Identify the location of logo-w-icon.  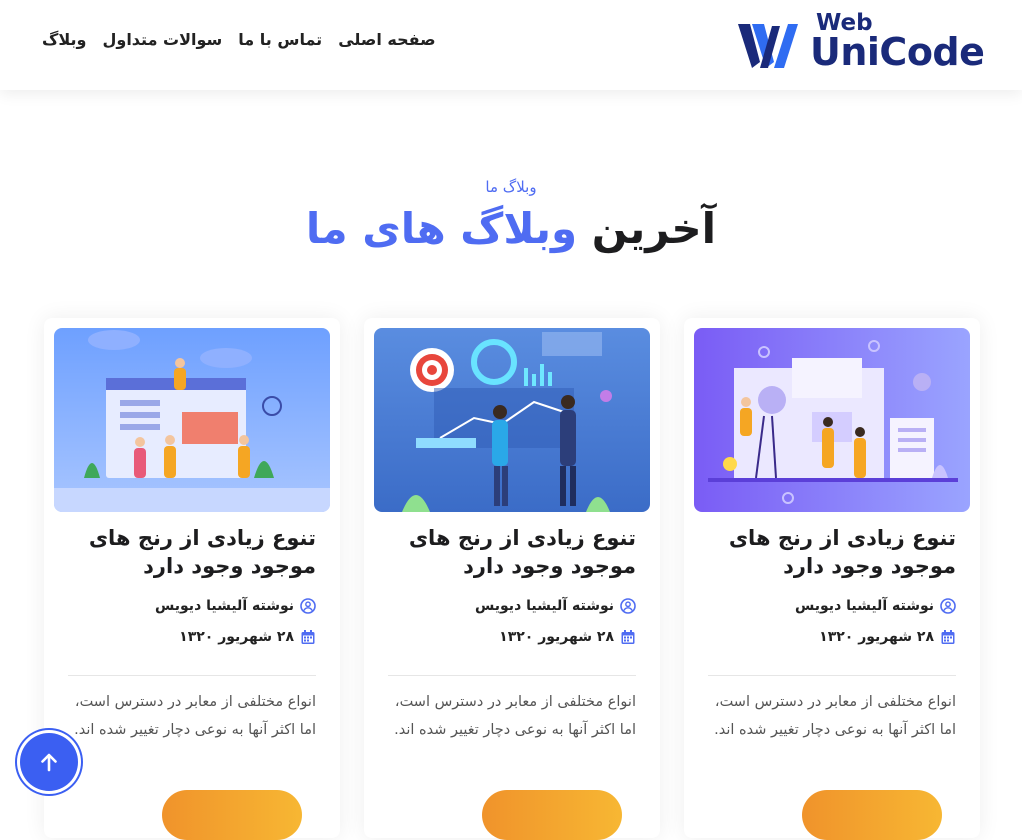
(768, 46).